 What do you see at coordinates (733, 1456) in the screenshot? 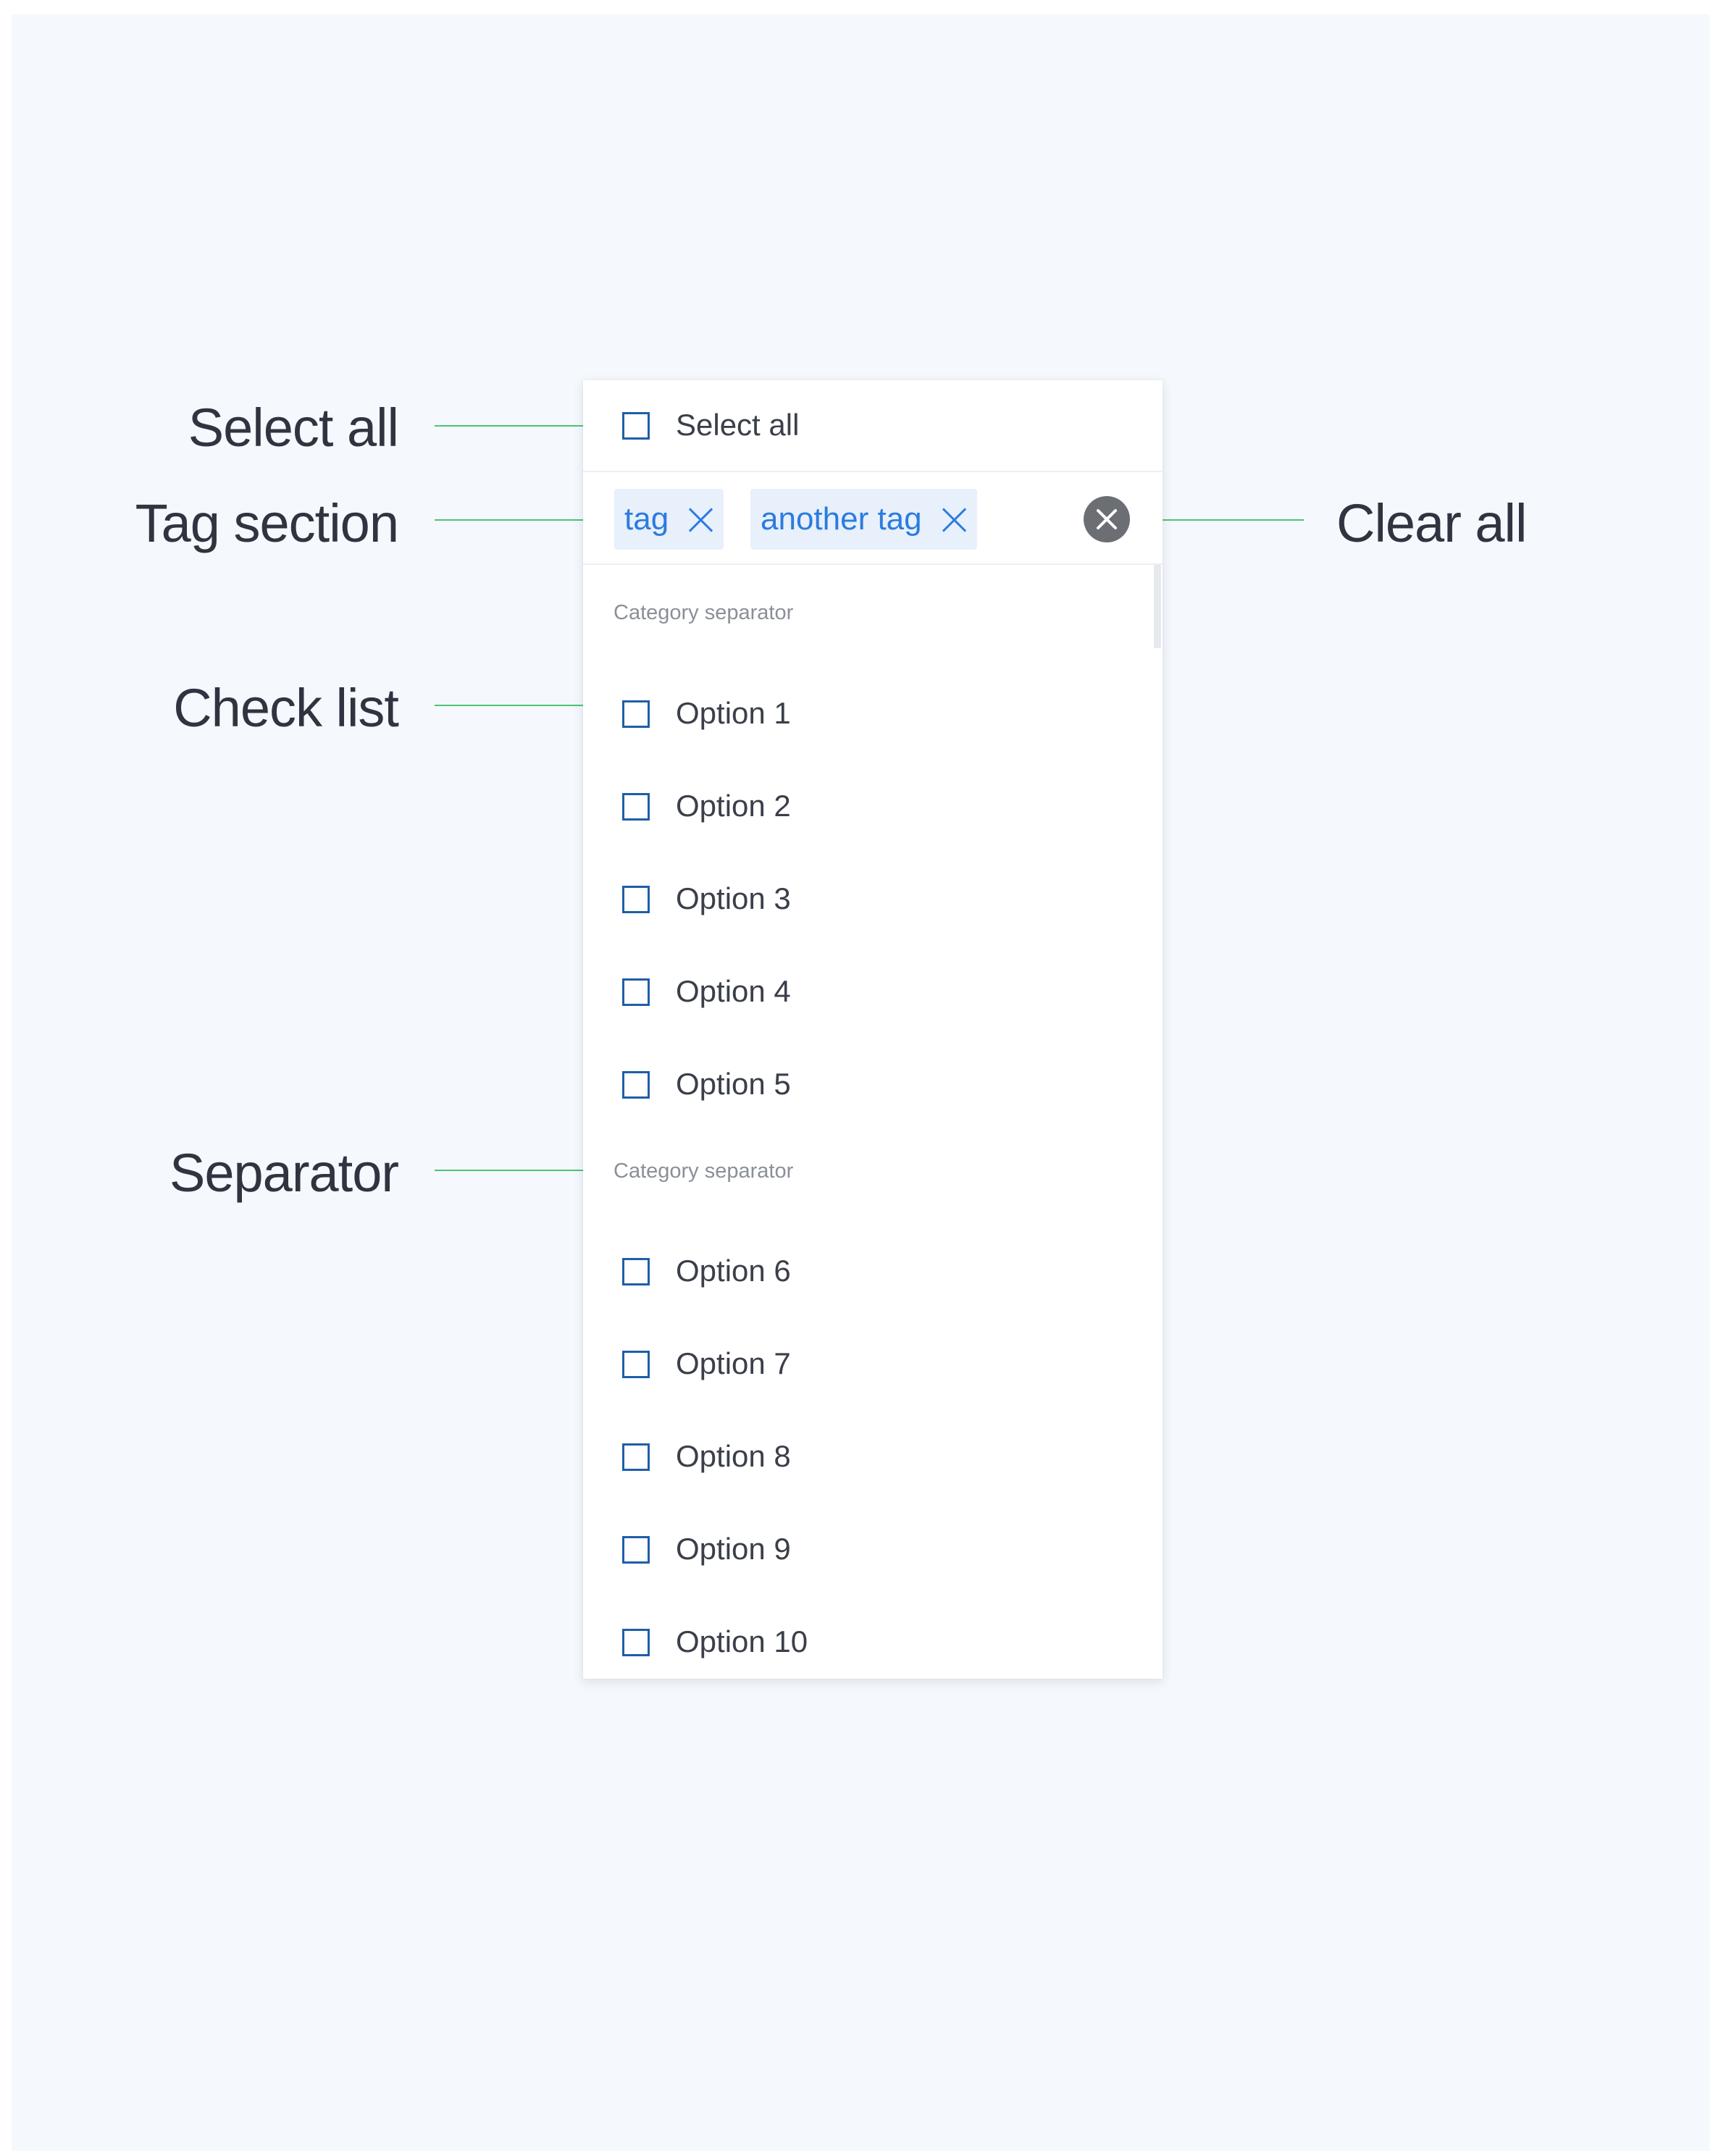
I see `option-label: Option 8` at bounding box center [733, 1456].